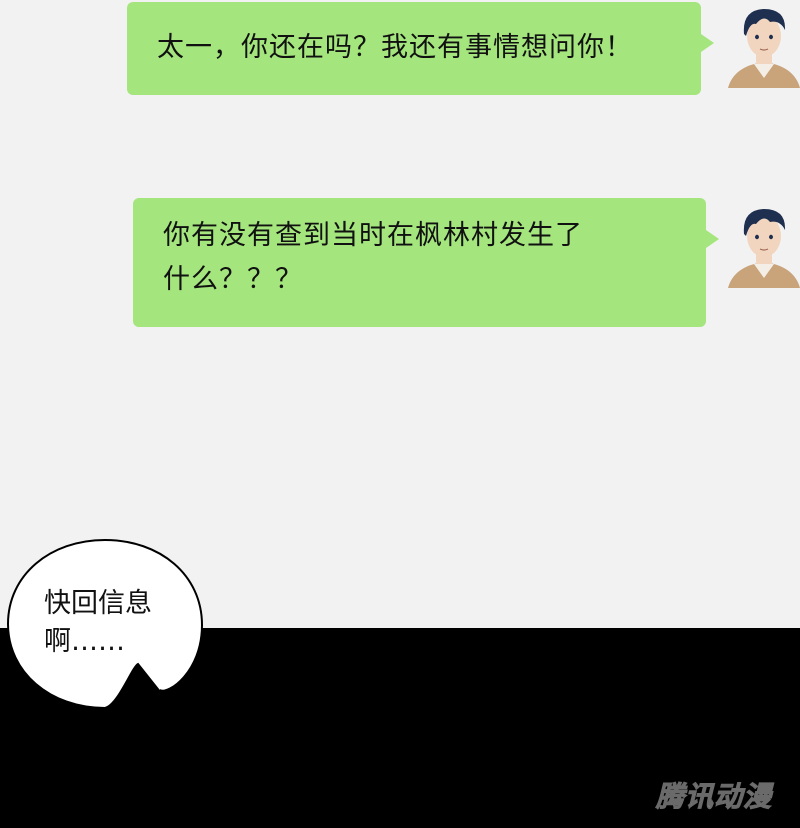 This screenshot has width=800, height=828. What do you see at coordinates (714, 797) in the screenshot?
I see `watermark: 腾讯动漫` at bounding box center [714, 797].